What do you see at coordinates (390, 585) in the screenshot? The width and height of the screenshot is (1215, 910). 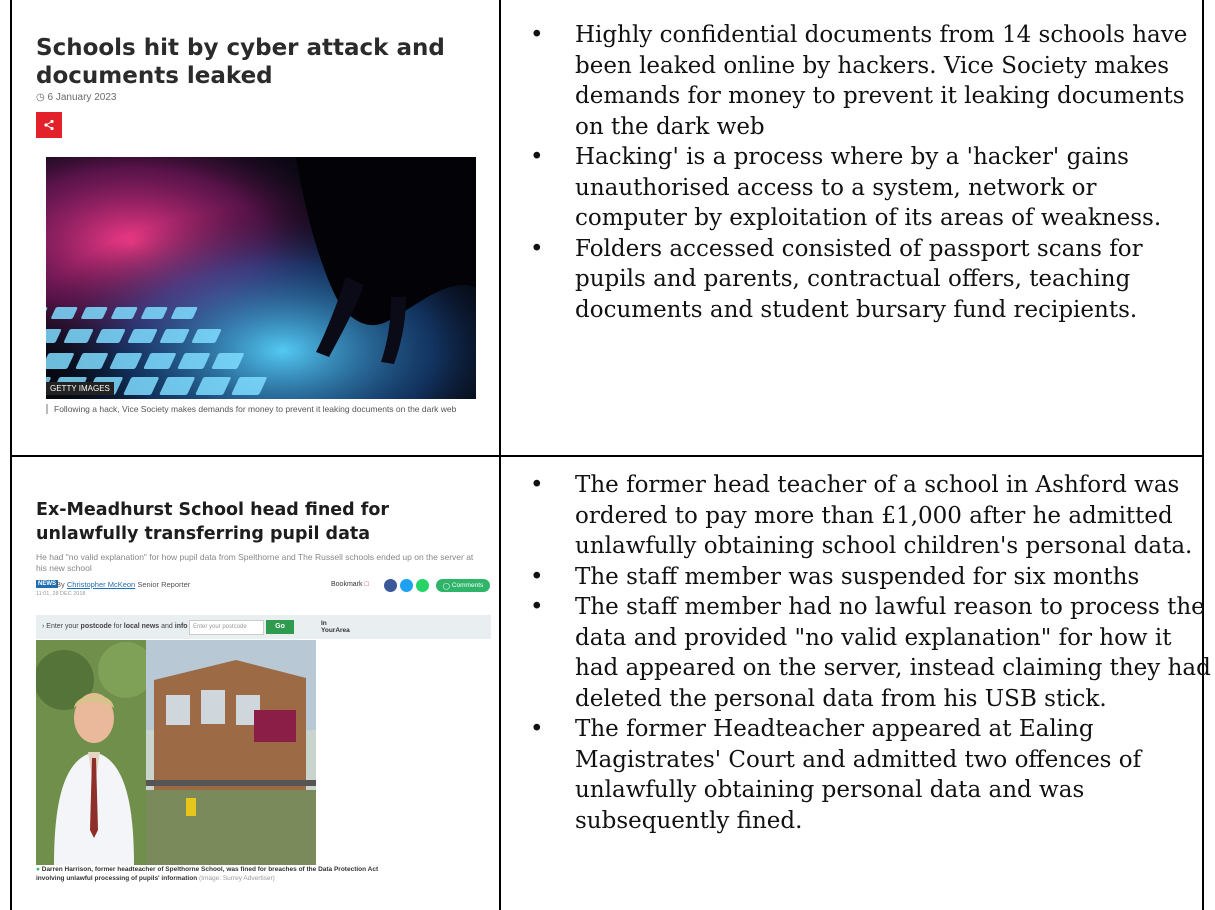 I see `facebook-icon` at bounding box center [390, 585].